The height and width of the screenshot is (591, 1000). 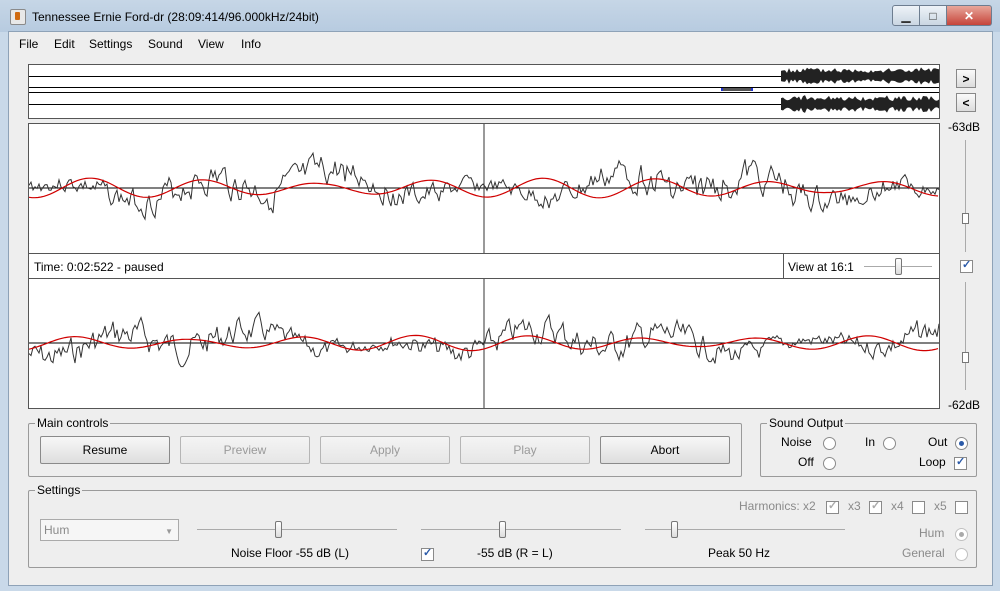 What do you see at coordinates (28, 44) in the screenshot?
I see `menu-file: File` at bounding box center [28, 44].